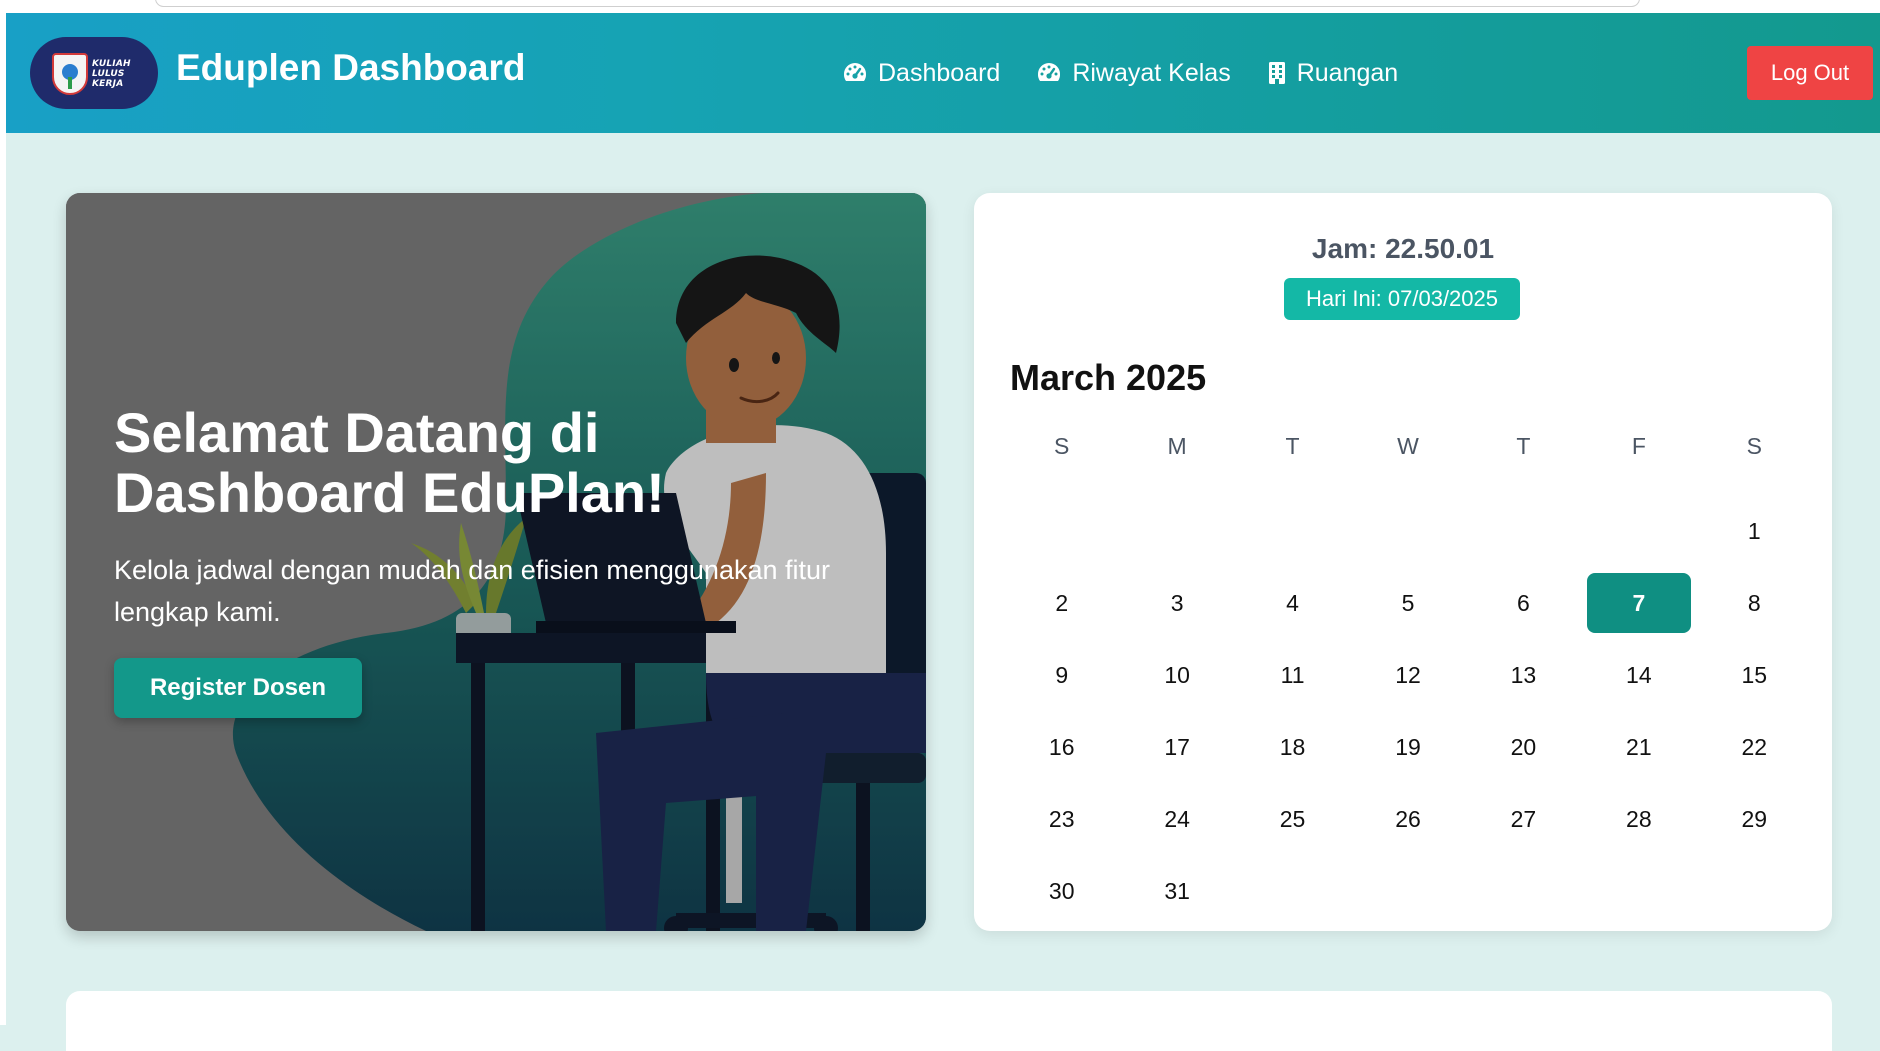  I want to click on calendar-month-title: March 2025, so click(1108, 377).